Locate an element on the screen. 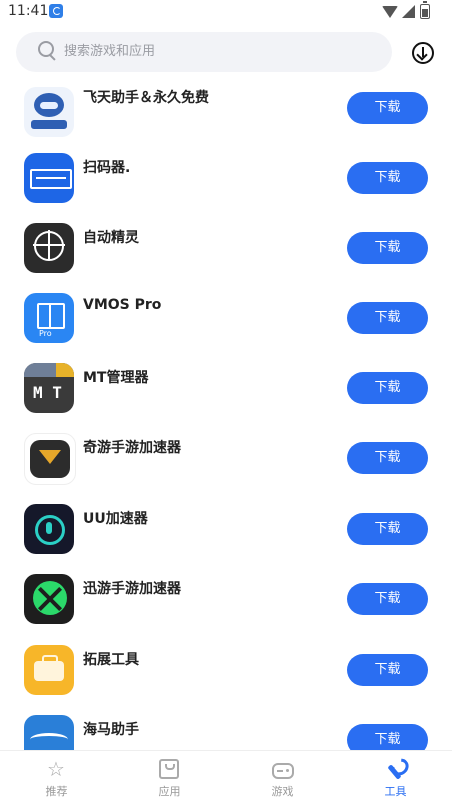  app-name: 自动精灵 is located at coordinates (111, 238).